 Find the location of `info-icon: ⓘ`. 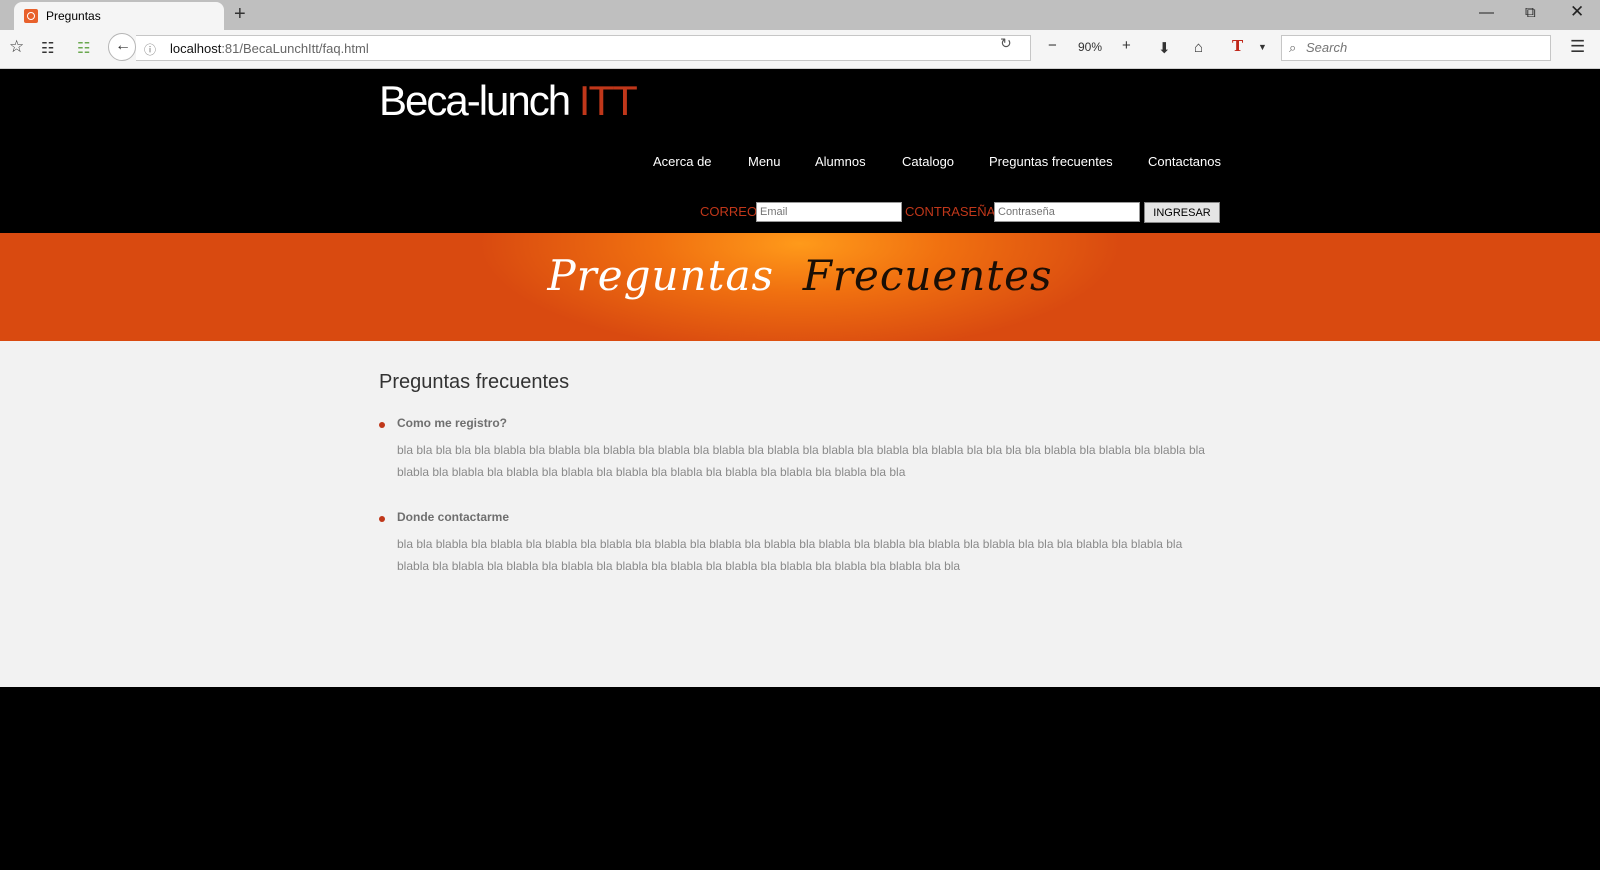

info-icon: ⓘ is located at coordinates (150, 49).